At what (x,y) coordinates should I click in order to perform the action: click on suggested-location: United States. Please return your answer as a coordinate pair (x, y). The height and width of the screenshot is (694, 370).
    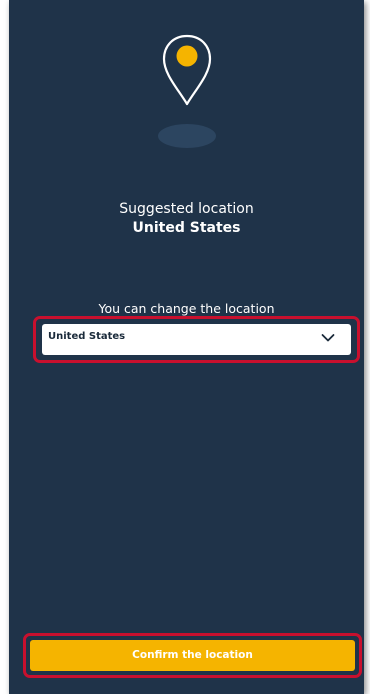
    Looking at the image, I should click on (186, 228).